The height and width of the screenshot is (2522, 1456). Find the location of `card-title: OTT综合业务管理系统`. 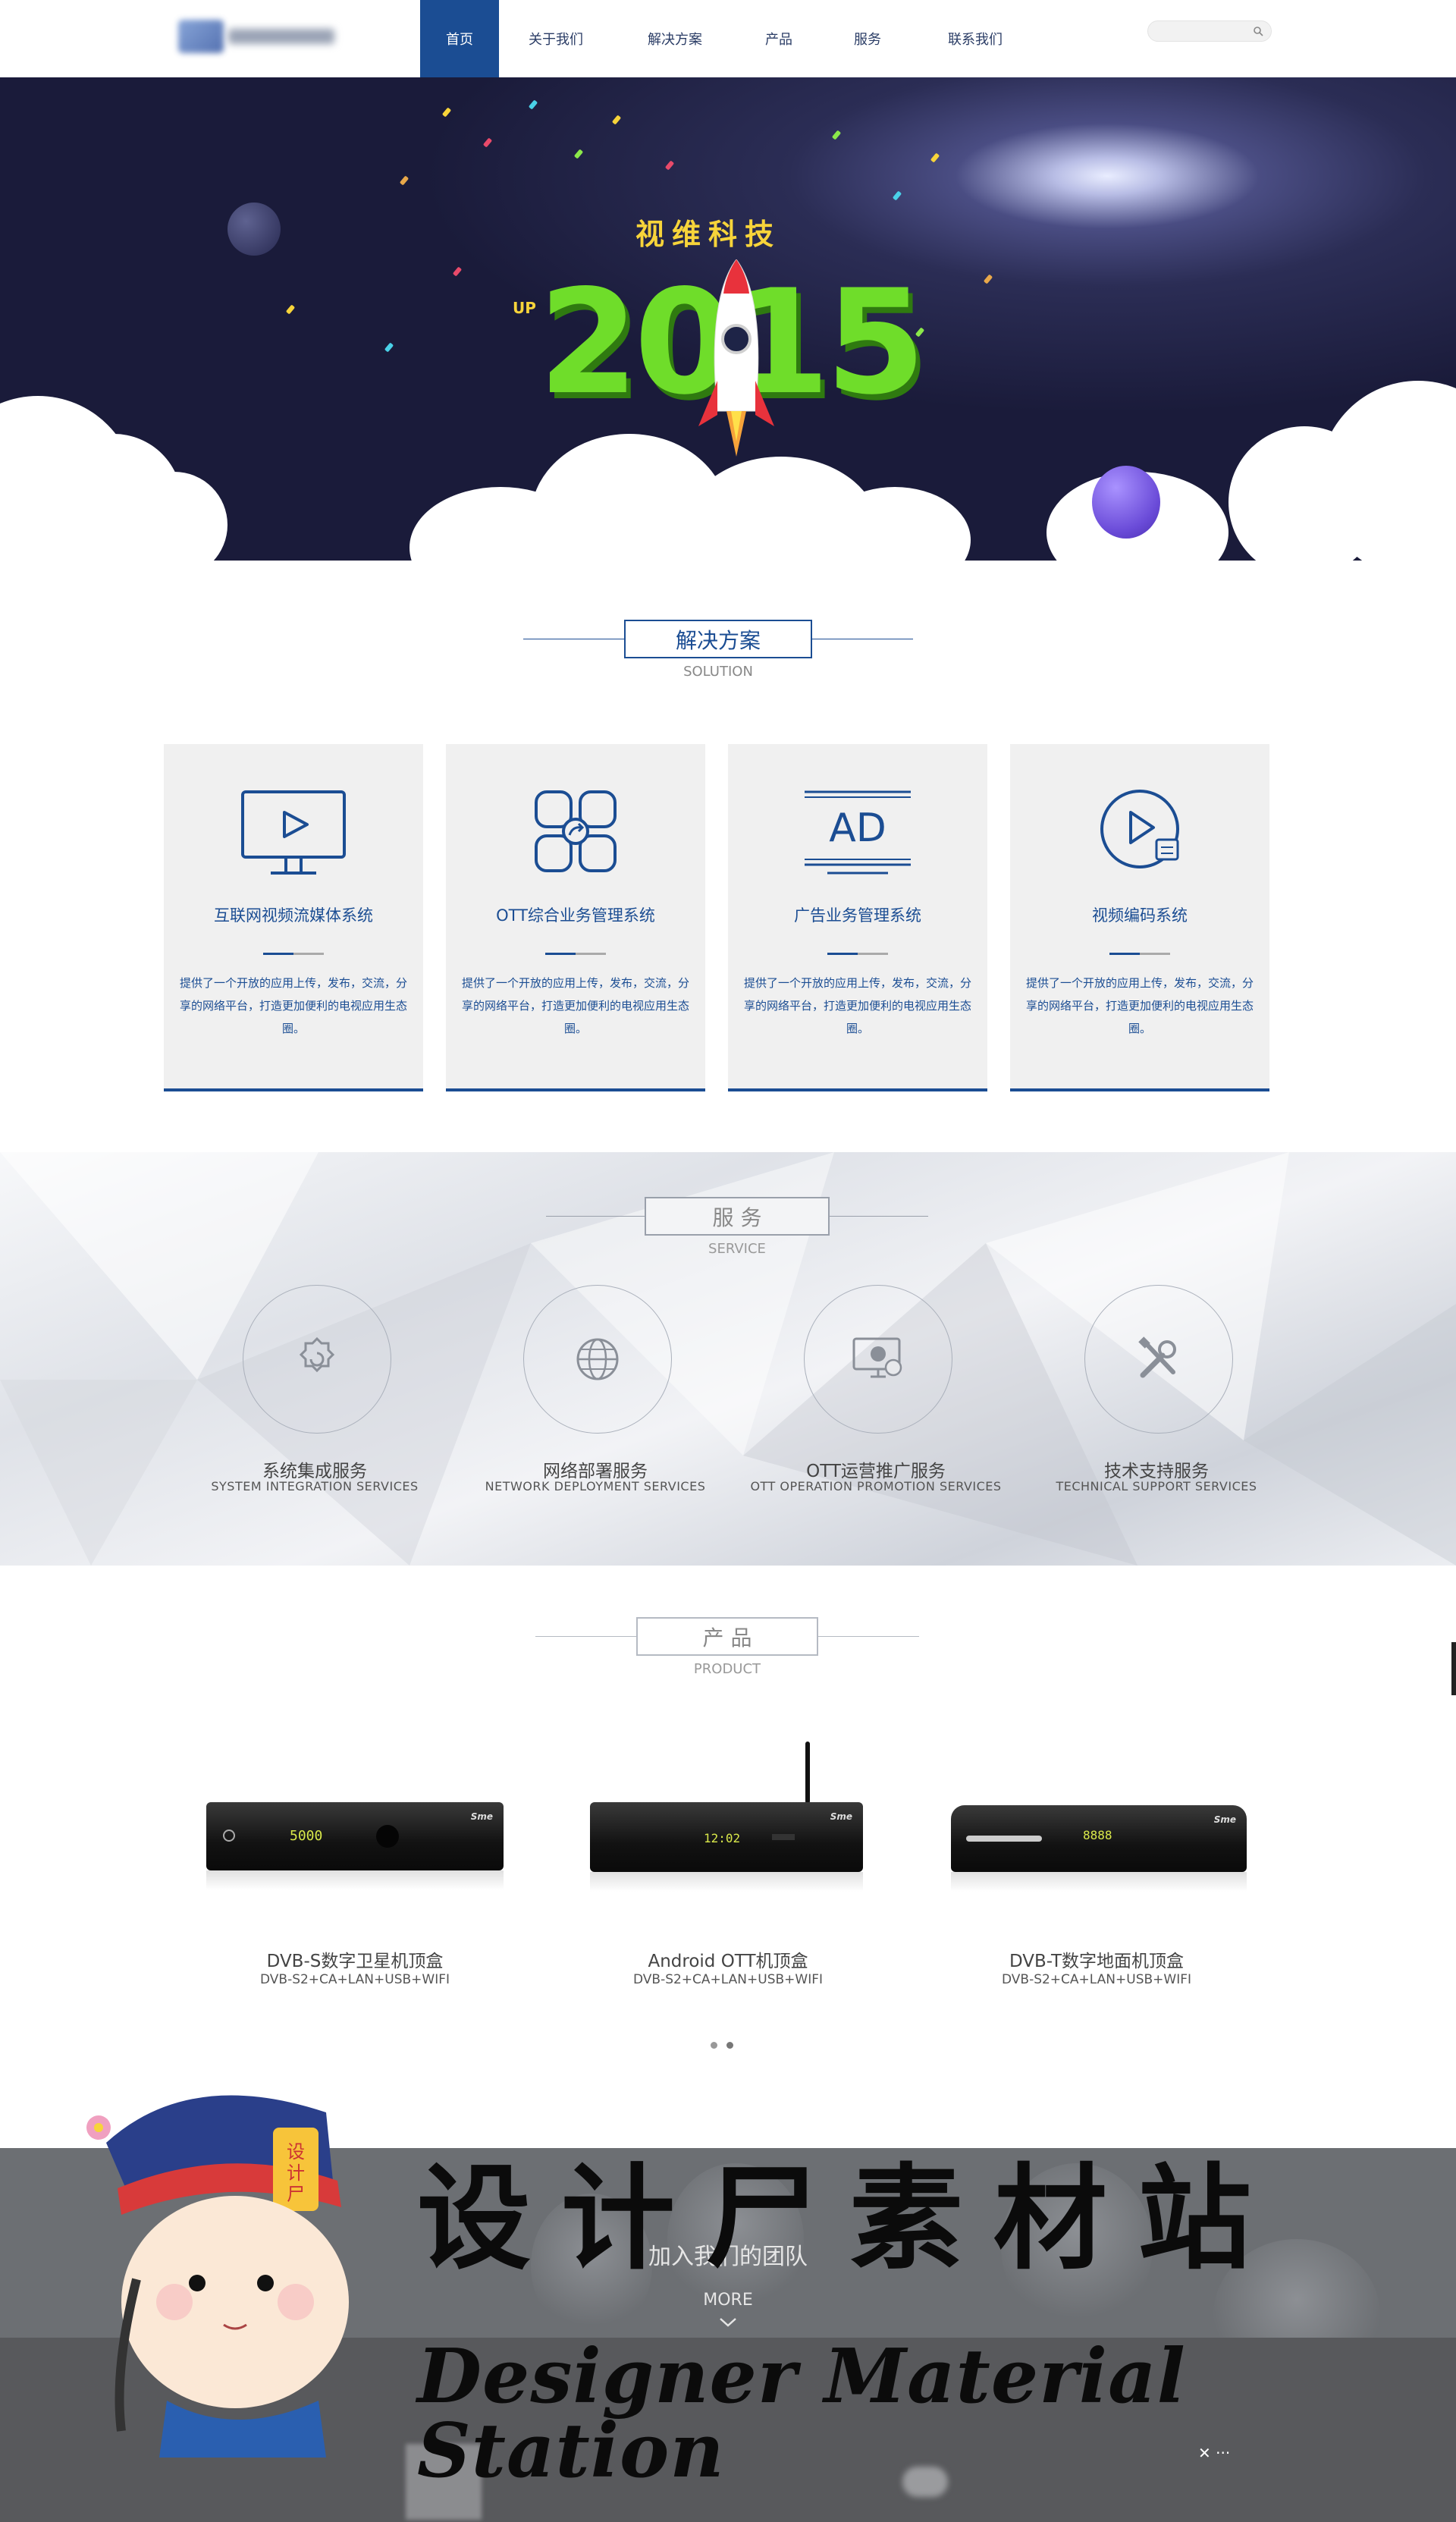

card-title: OTT综合业务管理系统 is located at coordinates (575, 915).